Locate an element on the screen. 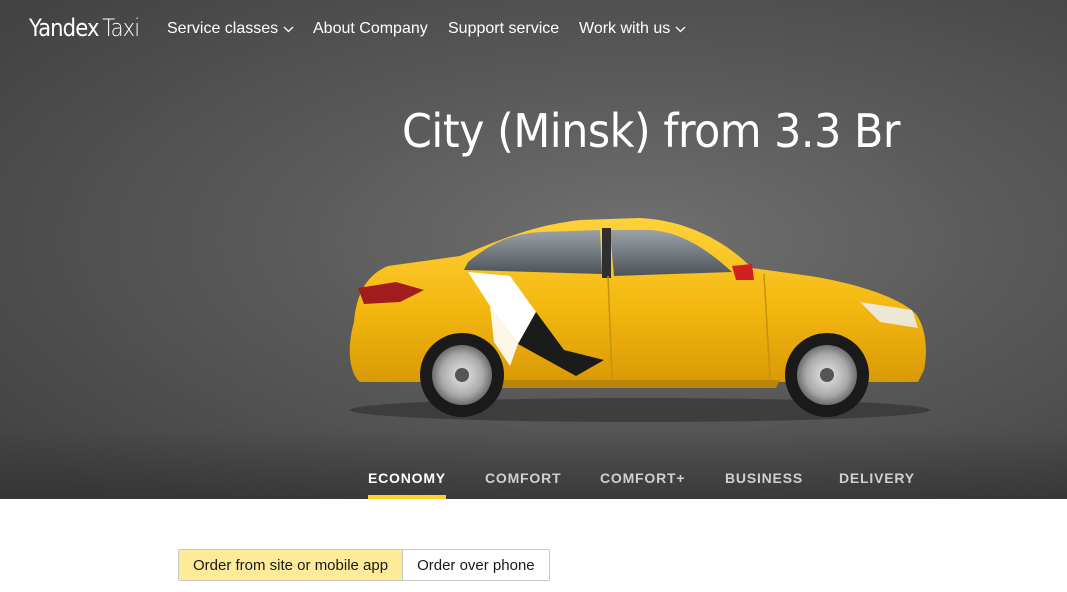  order-site-app-button: Order from site or mobile app is located at coordinates (291, 565).